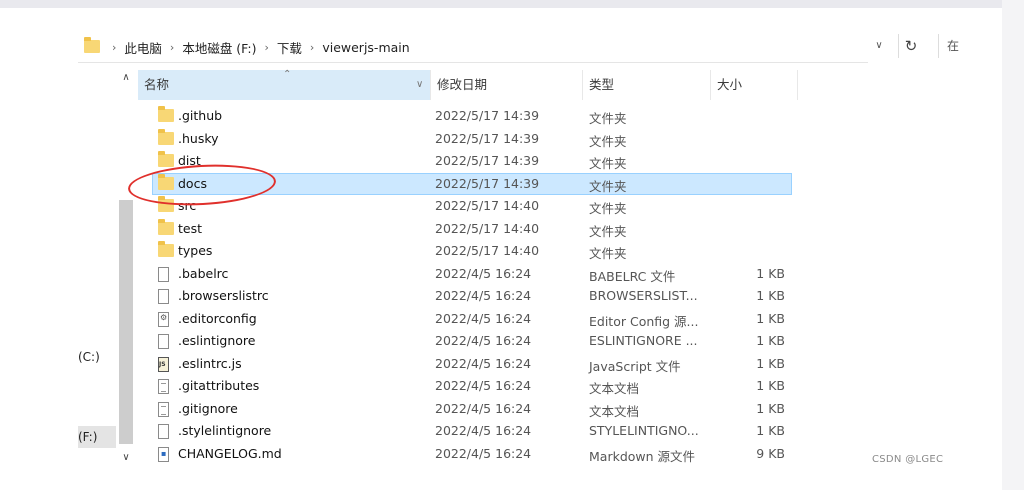  What do you see at coordinates (195, 250) in the screenshot?
I see `file-name: types` at bounding box center [195, 250].